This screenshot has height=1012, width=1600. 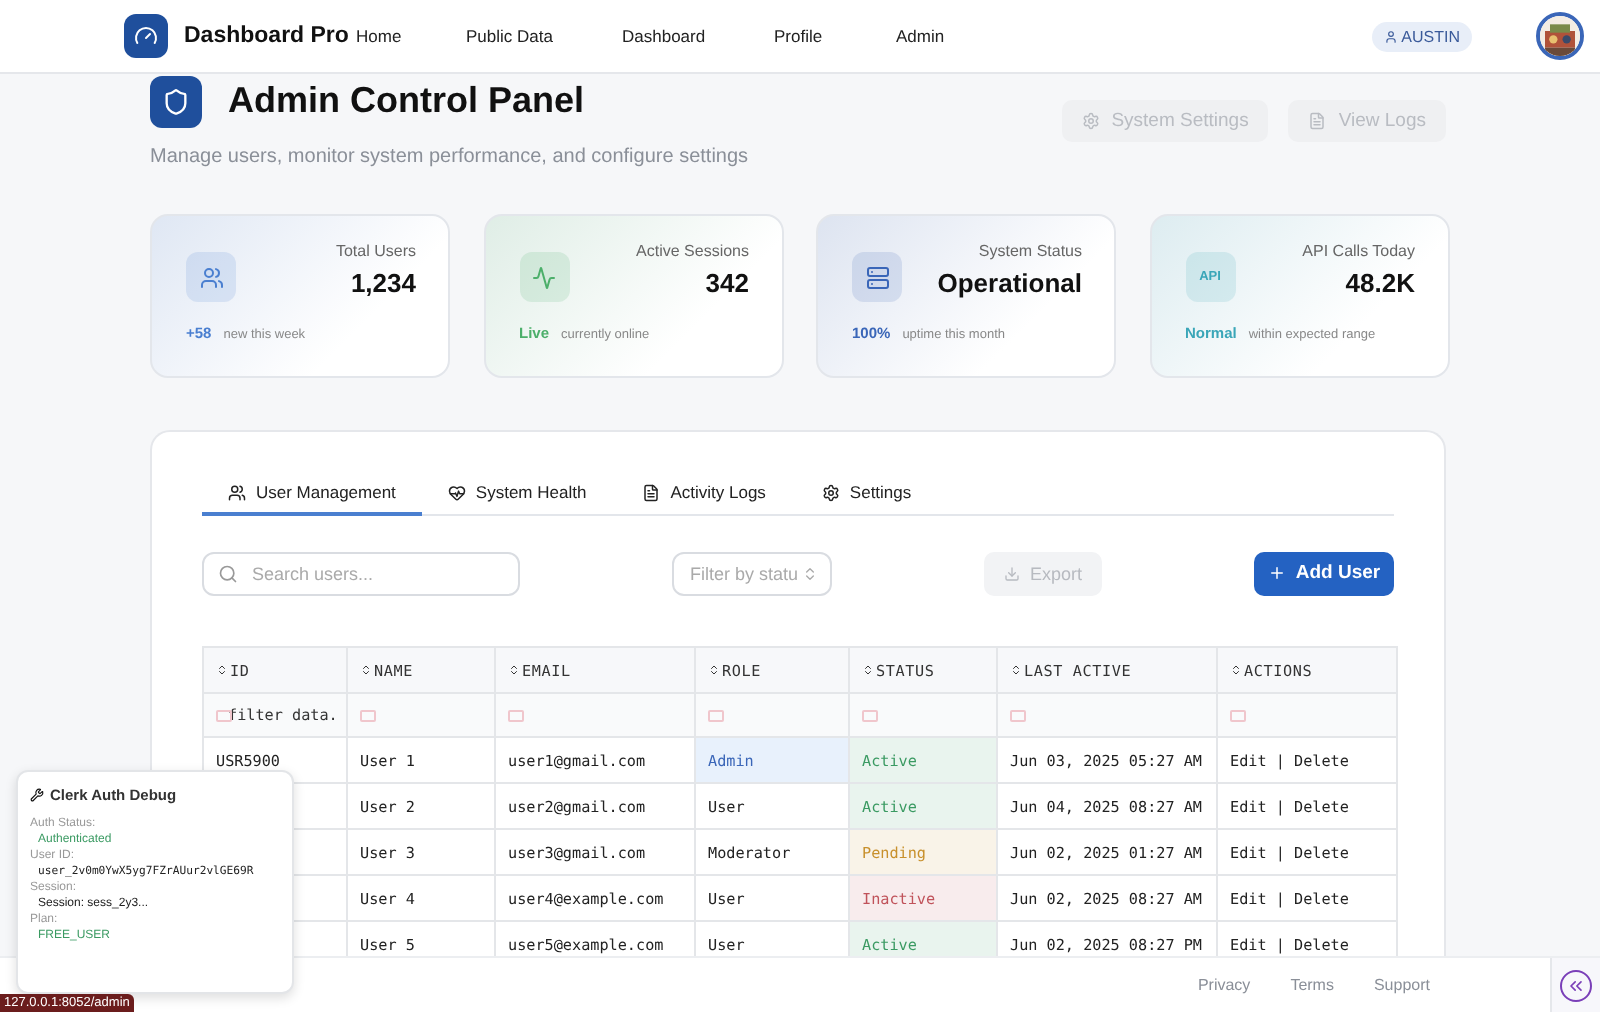 I want to click on tab: Activity Logs, so click(x=704, y=499).